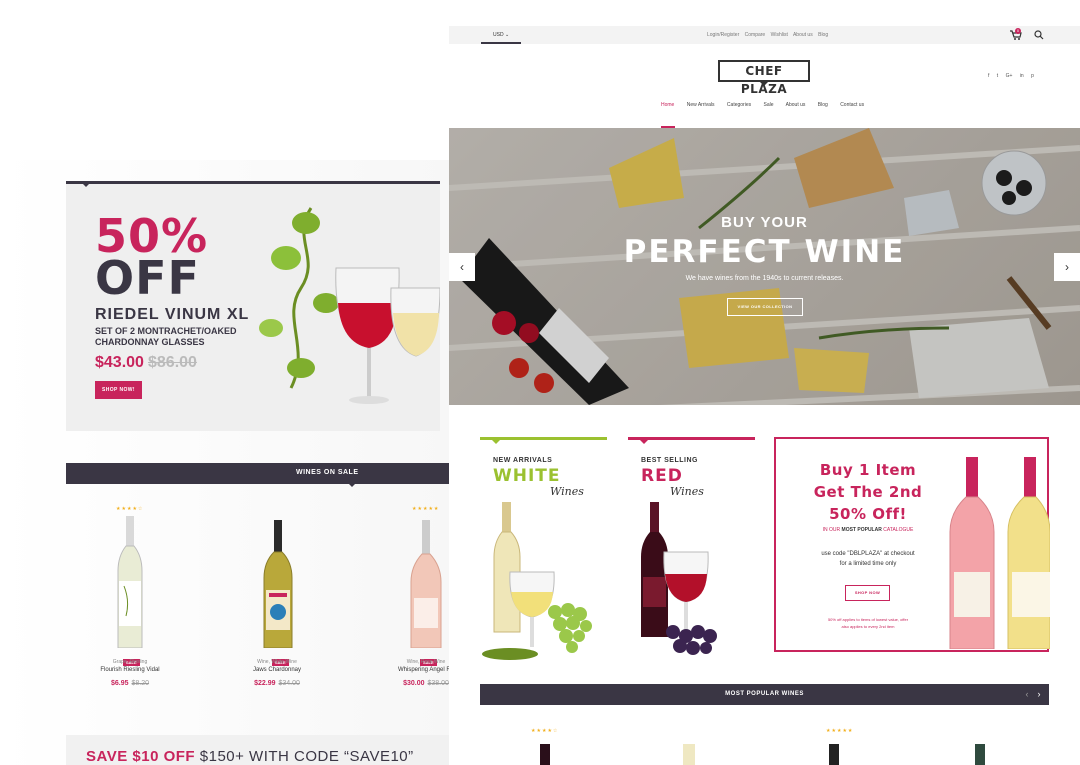 The height and width of the screenshot is (765, 1080). Describe the element at coordinates (662, 476) in the screenshot. I see `category-title: RED` at that location.